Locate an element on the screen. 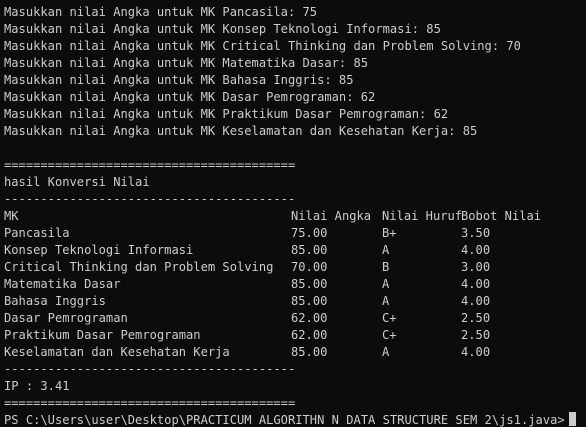  cell-mk: Konsep Teknologi Informasi is located at coordinates (99, 250).